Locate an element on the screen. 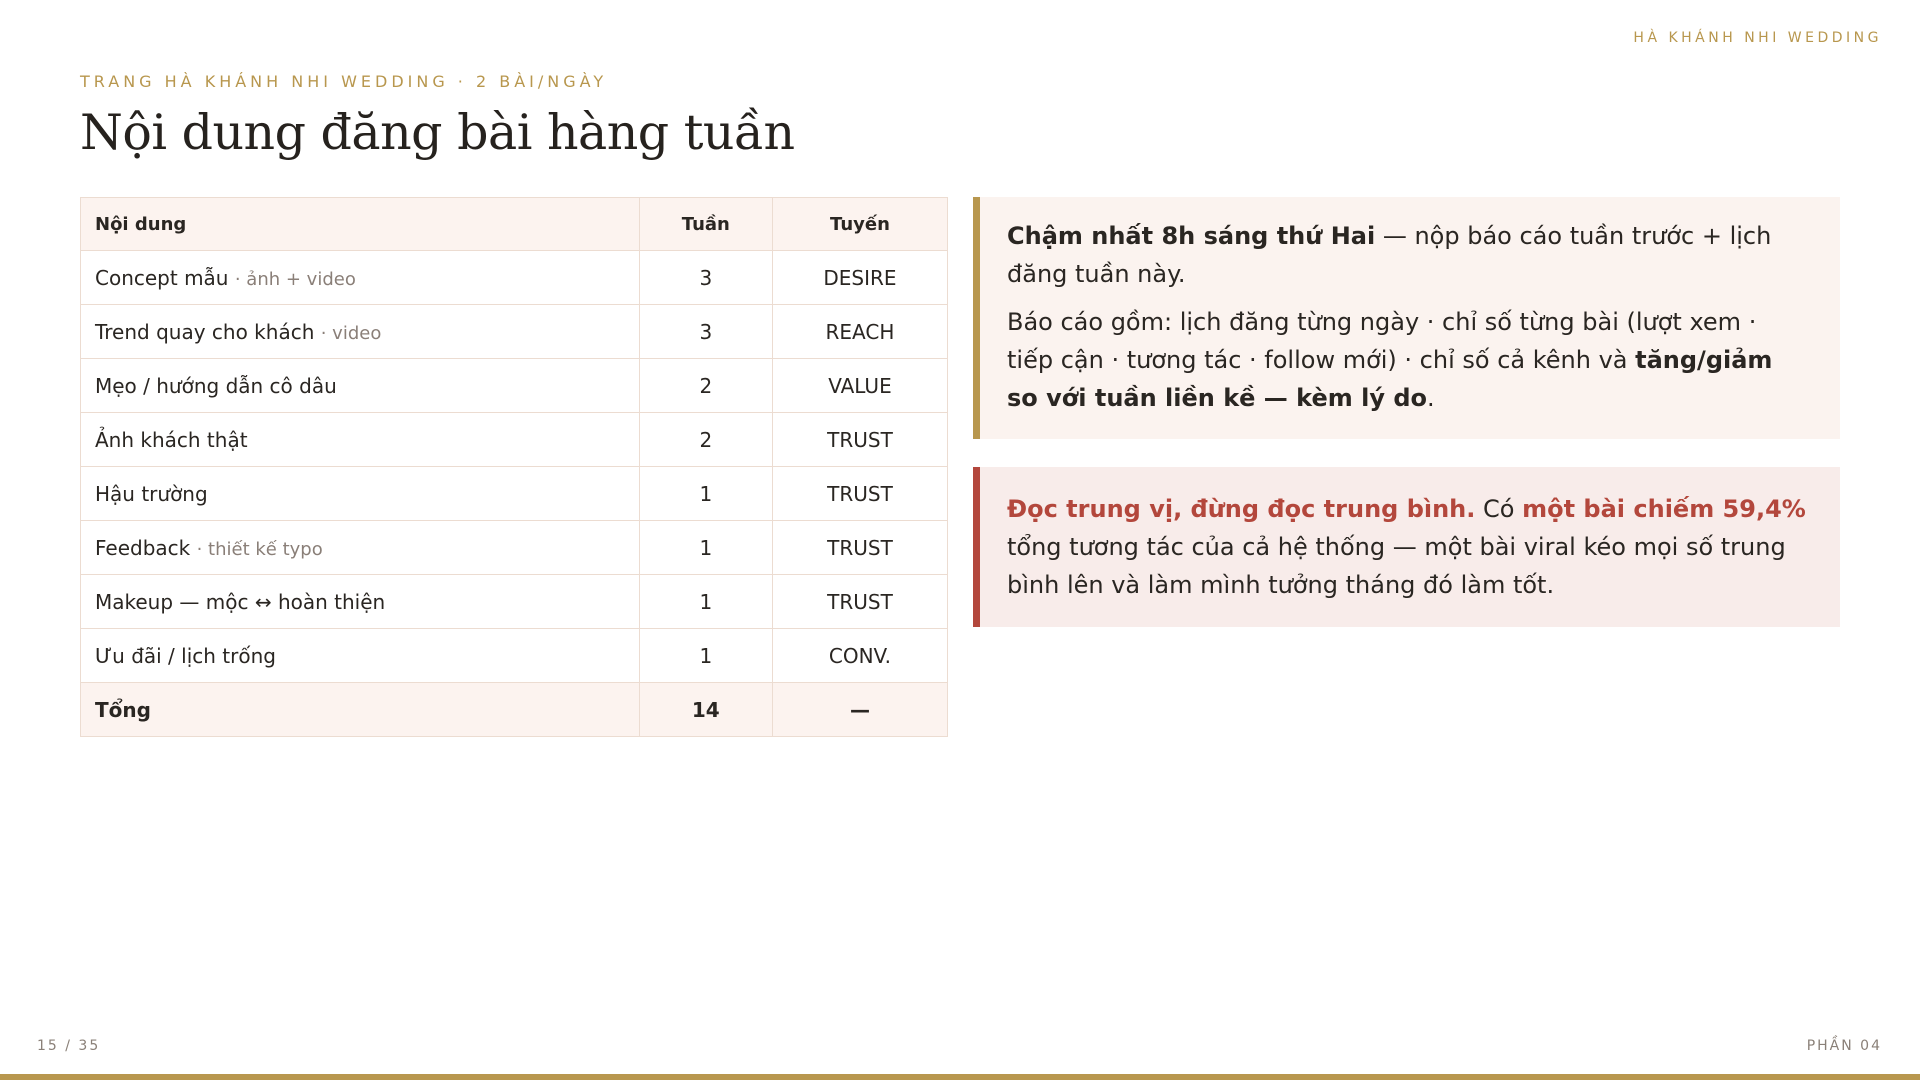 The image size is (1920, 1080). table-row: Trend quay cho khách · video 3 REACH is located at coordinates (514, 331).